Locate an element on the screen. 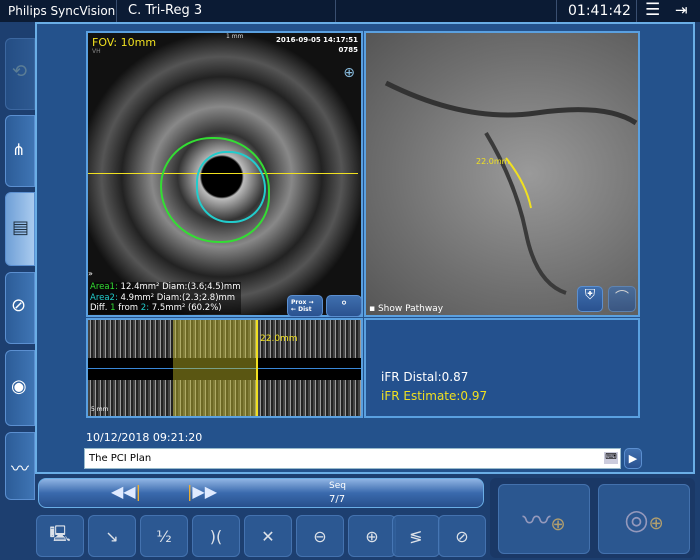 The width and height of the screenshot is (700, 560). angio-mode-button: ⛨ is located at coordinates (590, 299).